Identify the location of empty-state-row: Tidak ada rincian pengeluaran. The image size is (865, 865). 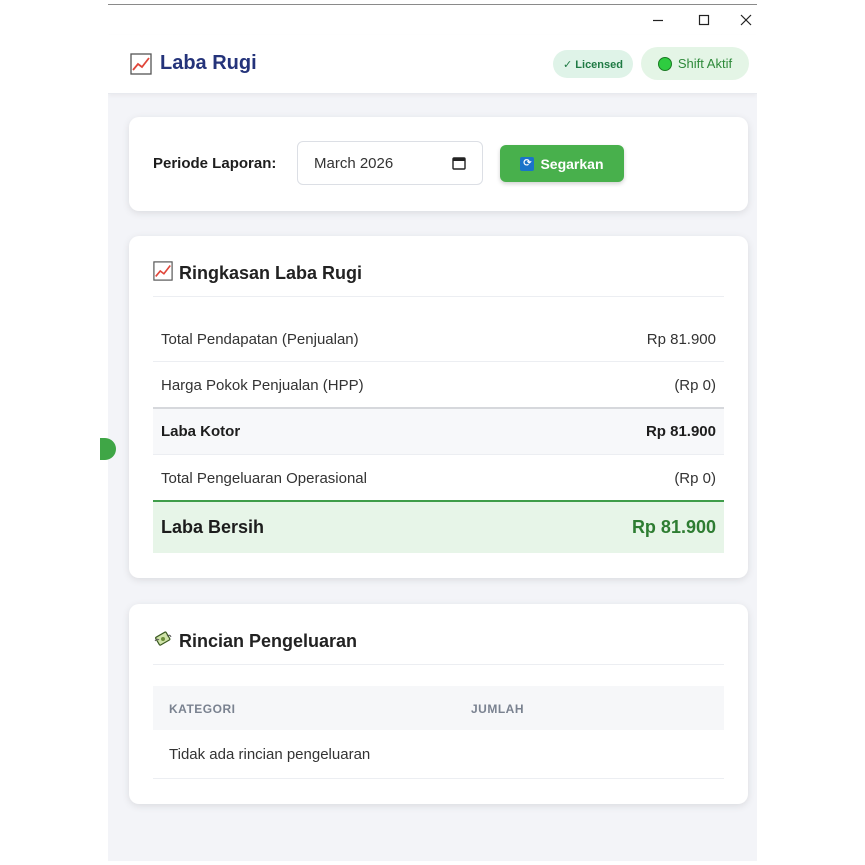
(438, 755).